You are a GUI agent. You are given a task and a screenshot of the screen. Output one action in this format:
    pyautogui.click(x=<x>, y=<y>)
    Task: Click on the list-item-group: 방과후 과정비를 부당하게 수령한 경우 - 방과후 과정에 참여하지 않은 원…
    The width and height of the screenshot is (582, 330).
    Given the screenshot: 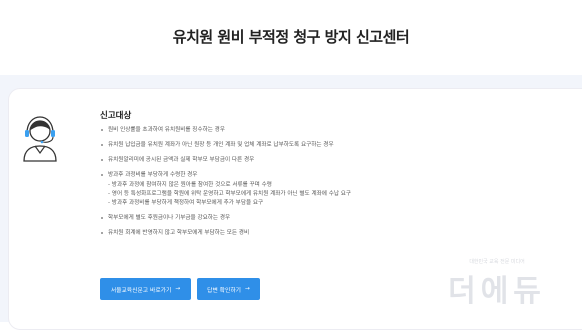 What is the action you would take?
    pyautogui.click(x=290, y=189)
    